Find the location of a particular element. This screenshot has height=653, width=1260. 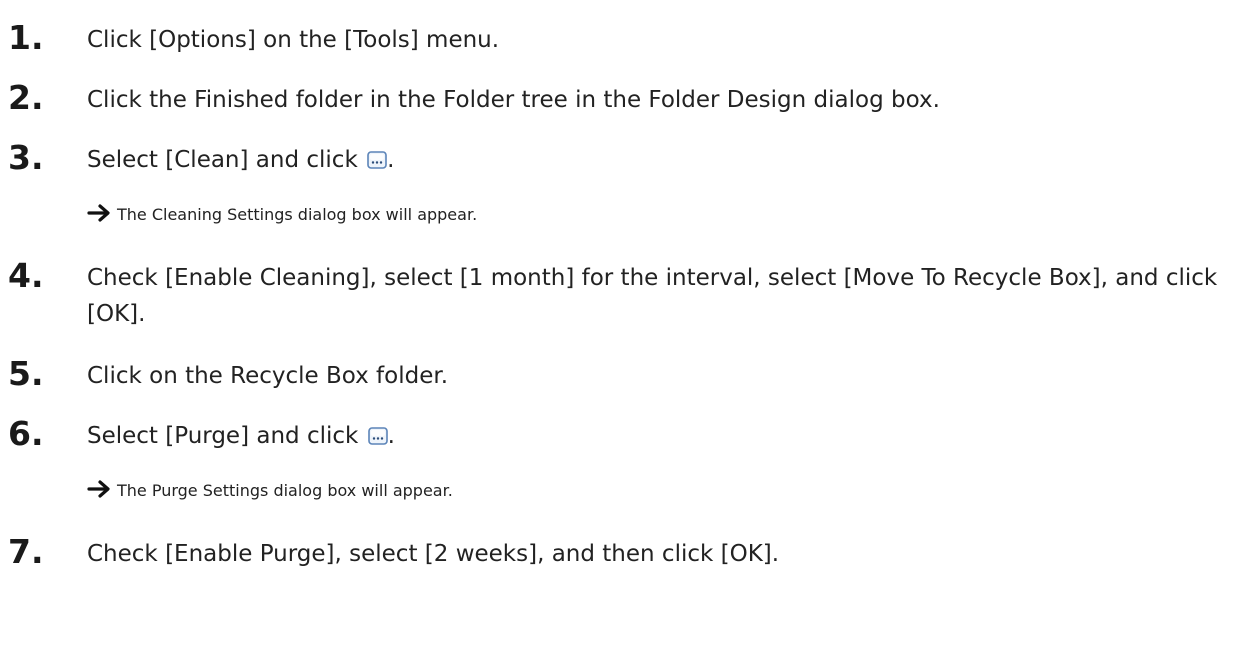

step-5: 5. Click on the Recycle Box folder. is located at coordinates (630, 376).